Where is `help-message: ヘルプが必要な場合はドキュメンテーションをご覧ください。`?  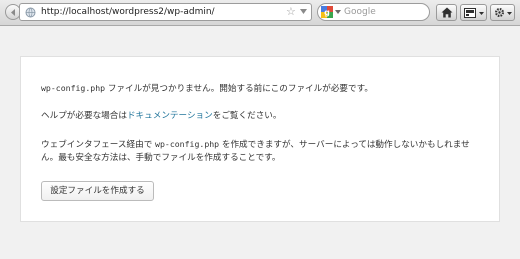
help-message: ヘルプが必要な場合はドキュメンテーションをご覧ください。 is located at coordinates (161, 116).